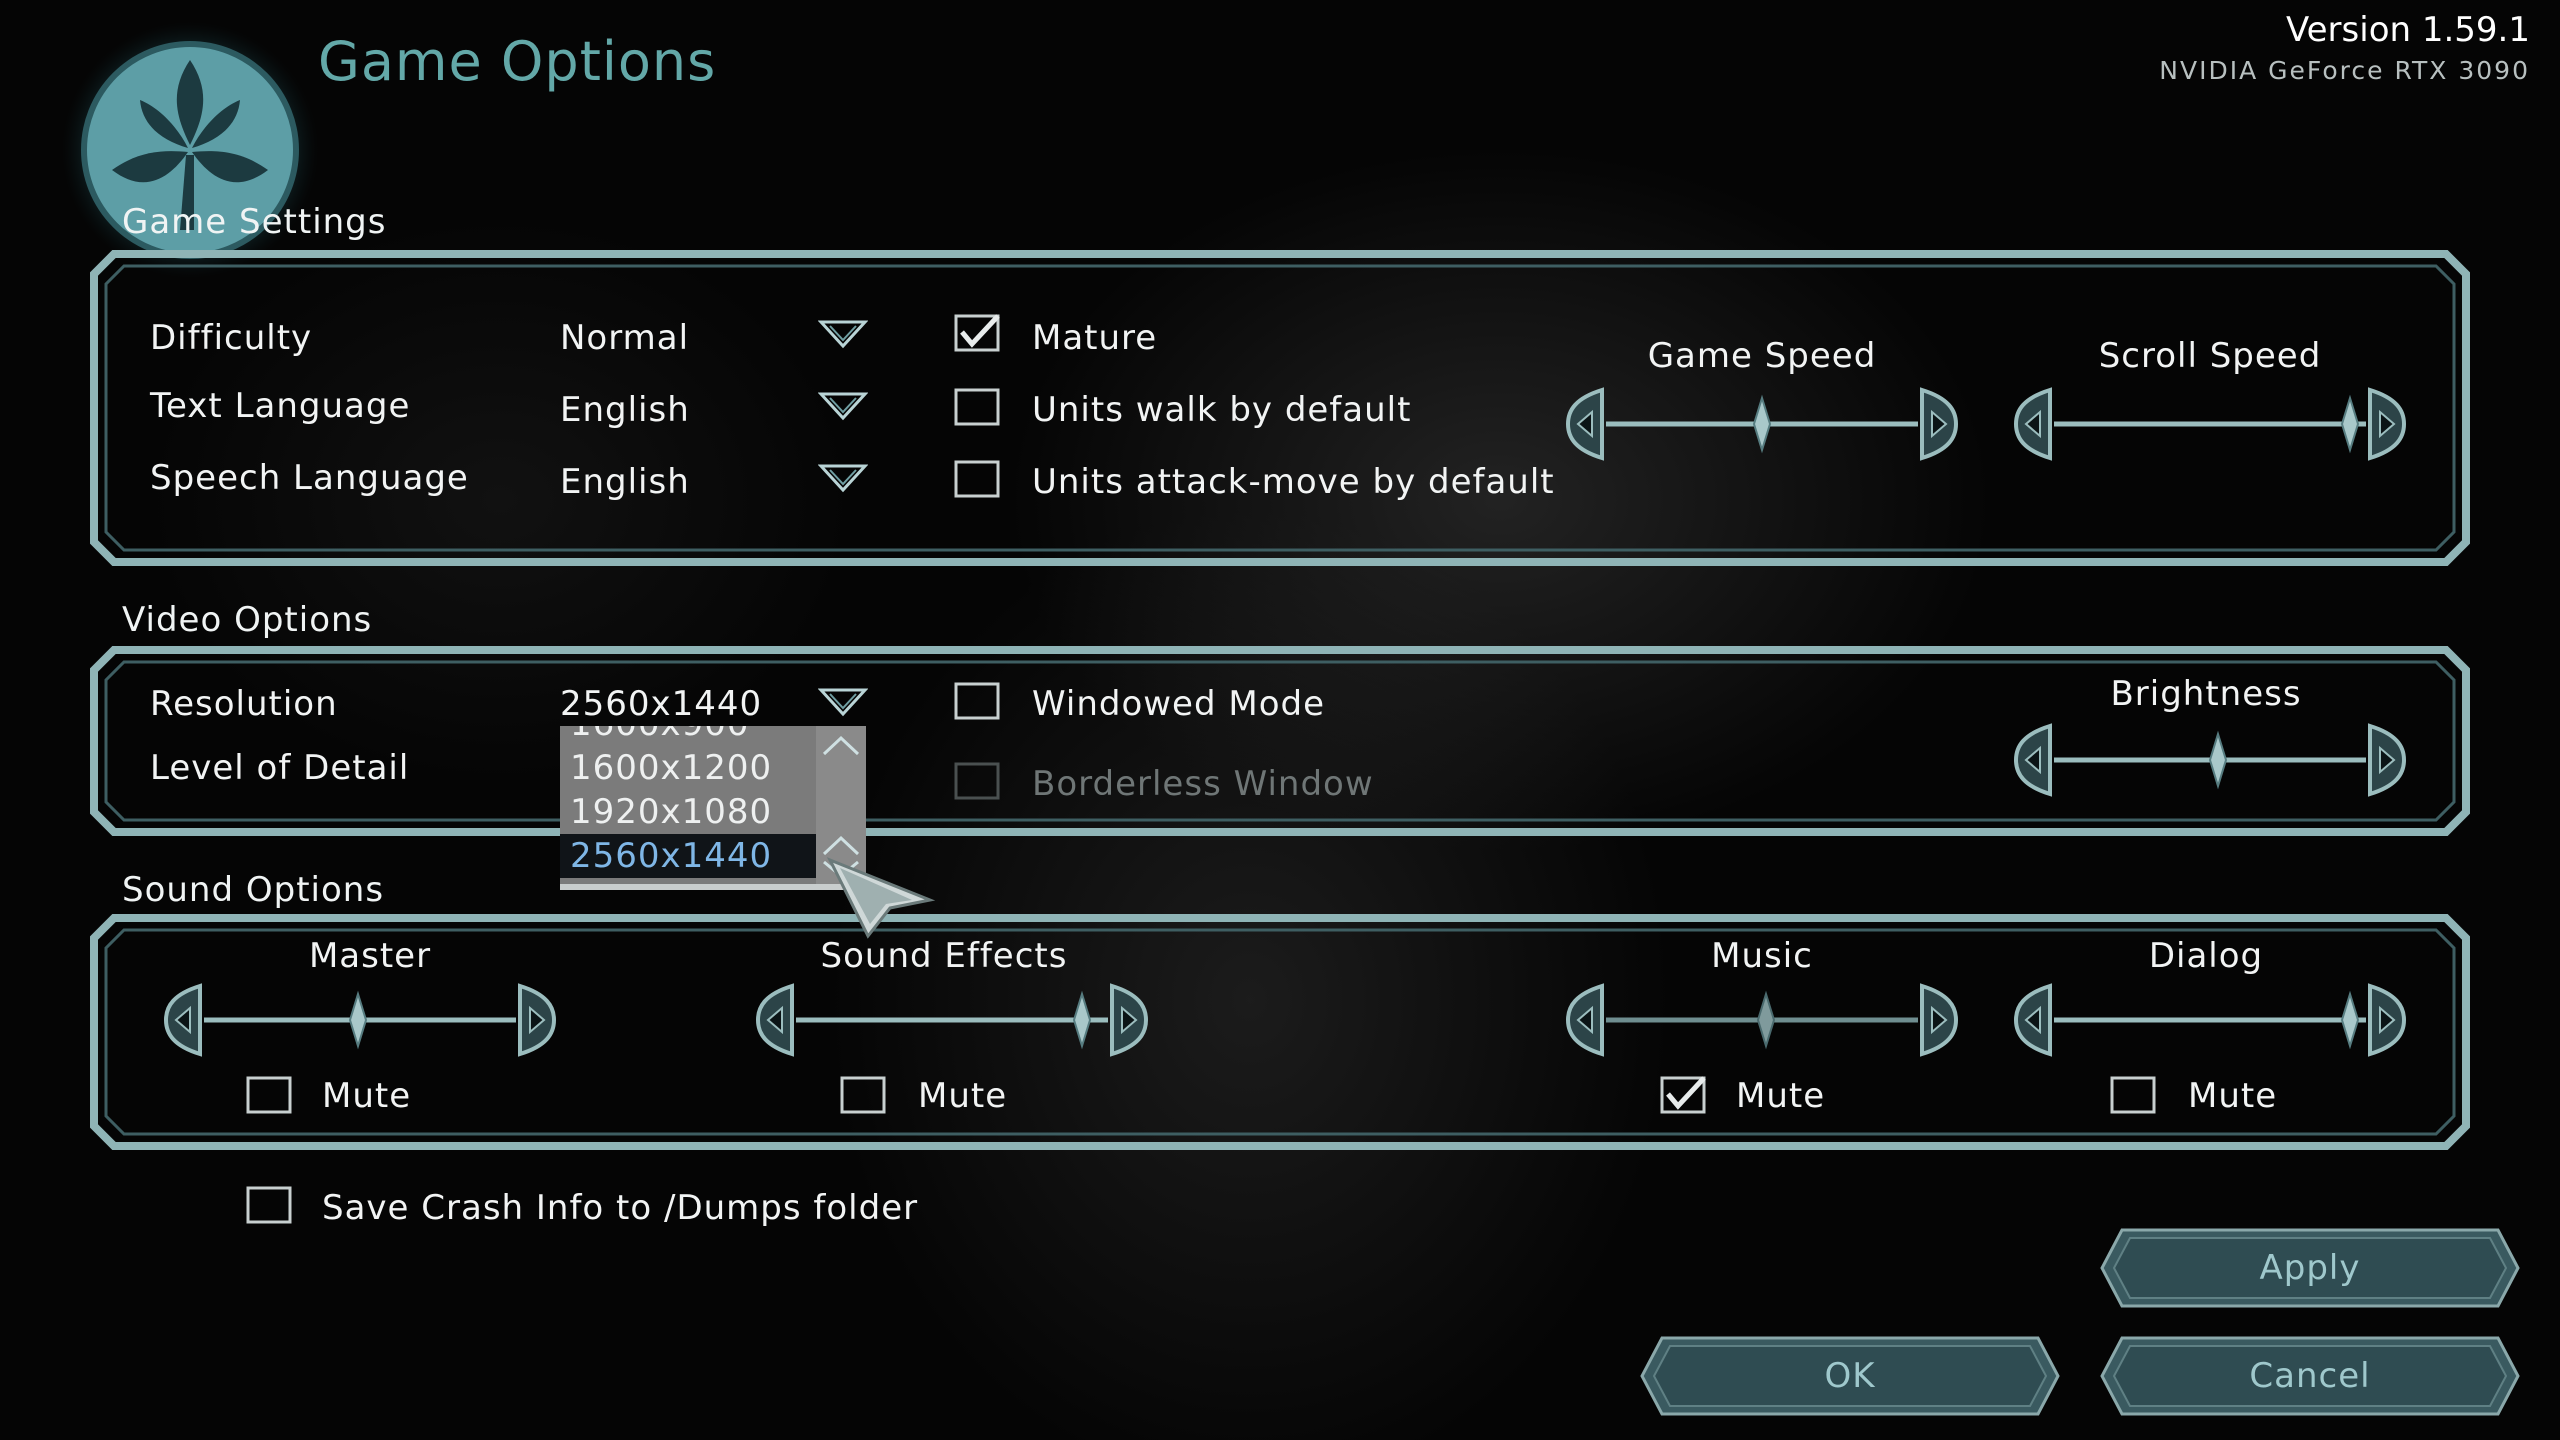 The width and height of the screenshot is (2560, 1440). What do you see at coordinates (963, 1096) in the screenshot?
I see `sound-effects-mute-label: Mute` at bounding box center [963, 1096].